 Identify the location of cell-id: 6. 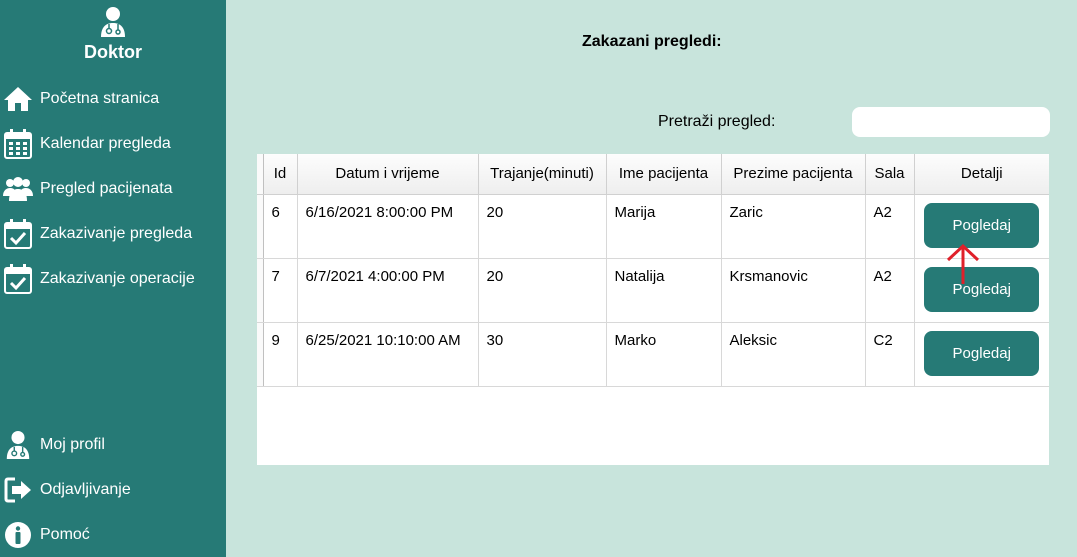
(280, 226).